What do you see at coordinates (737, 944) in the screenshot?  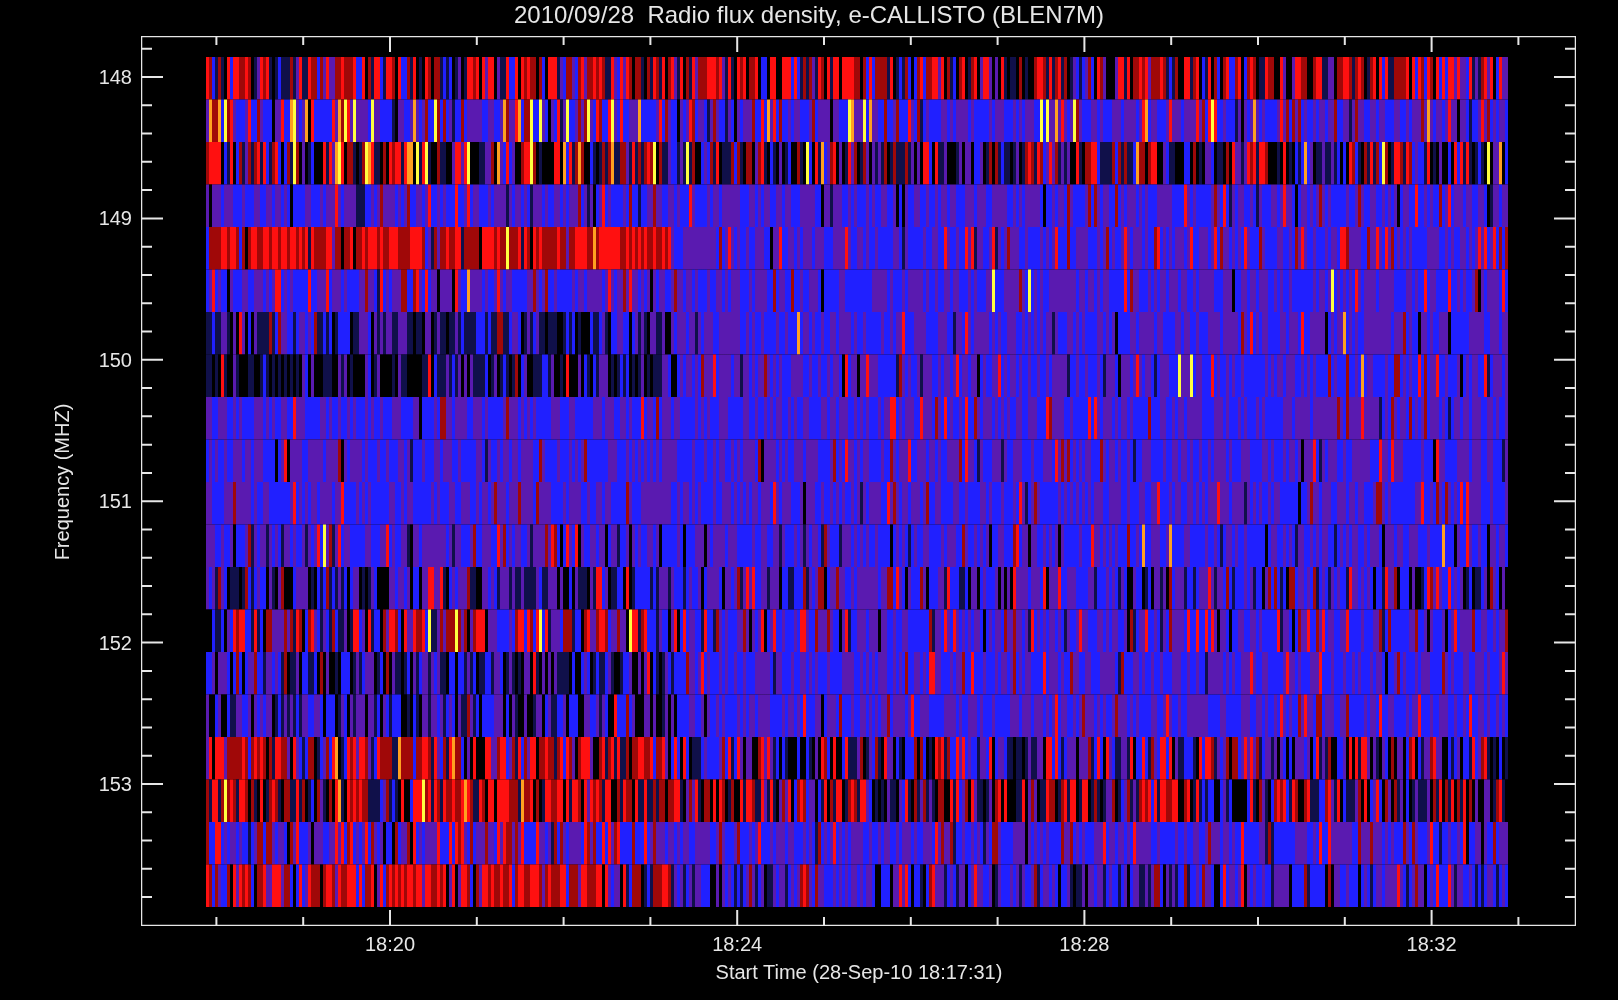 I see `x-tick-label: 18:24` at bounding box center [737, 944].